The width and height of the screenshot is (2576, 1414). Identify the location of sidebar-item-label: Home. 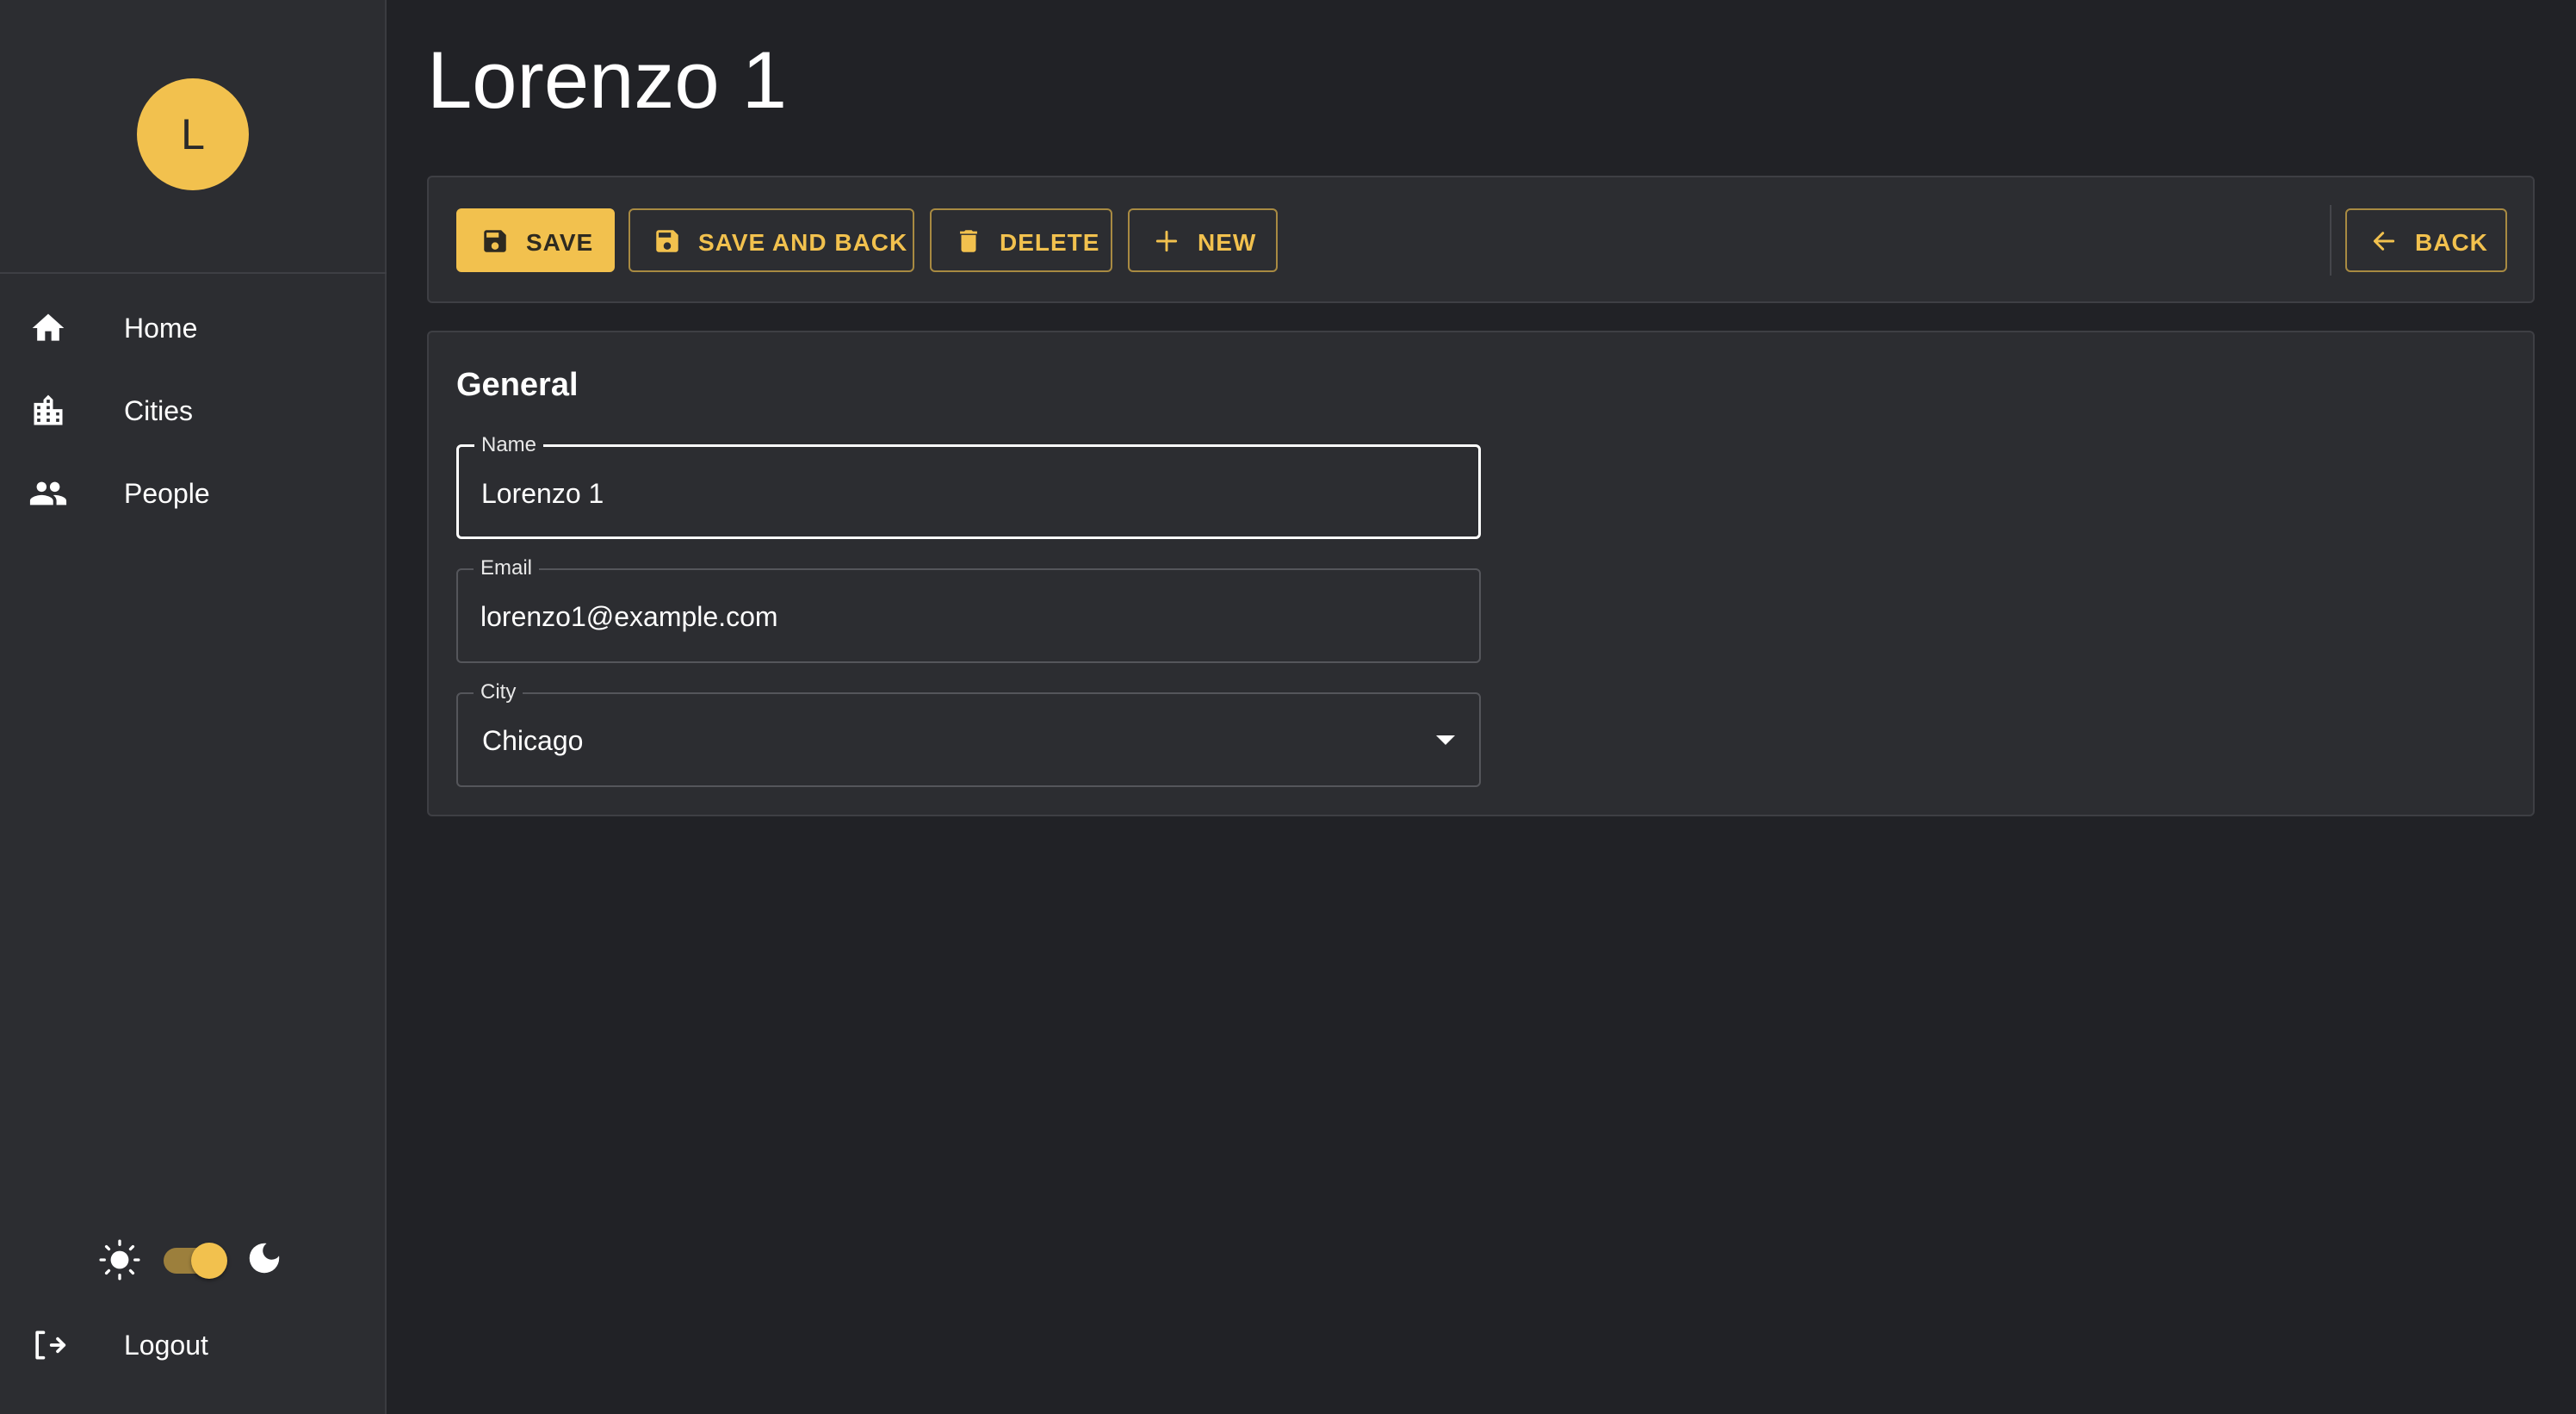
(161, 328).